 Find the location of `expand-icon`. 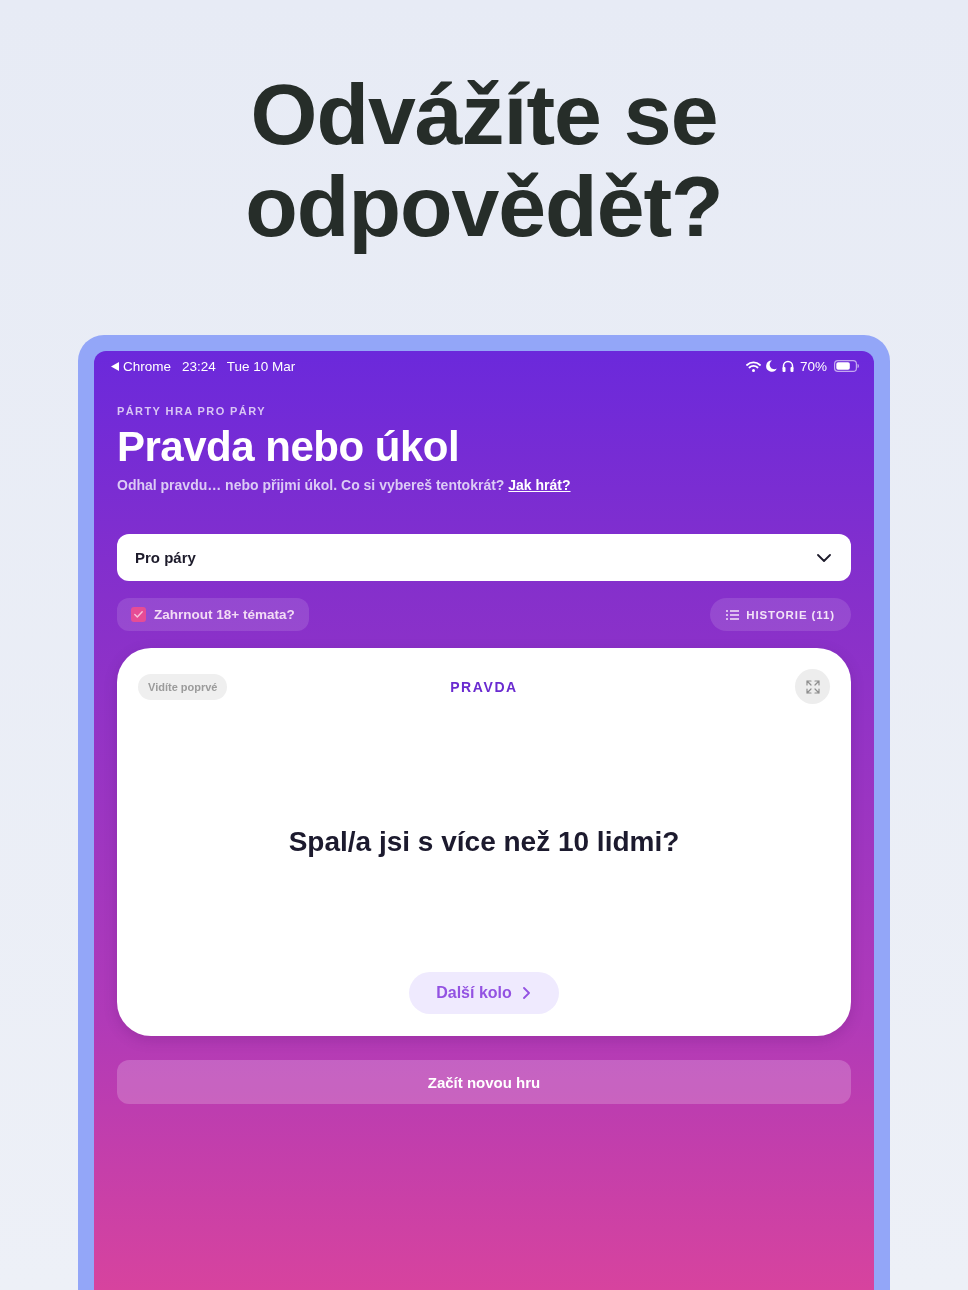

expand-icon is located at coordinates (812, 686).